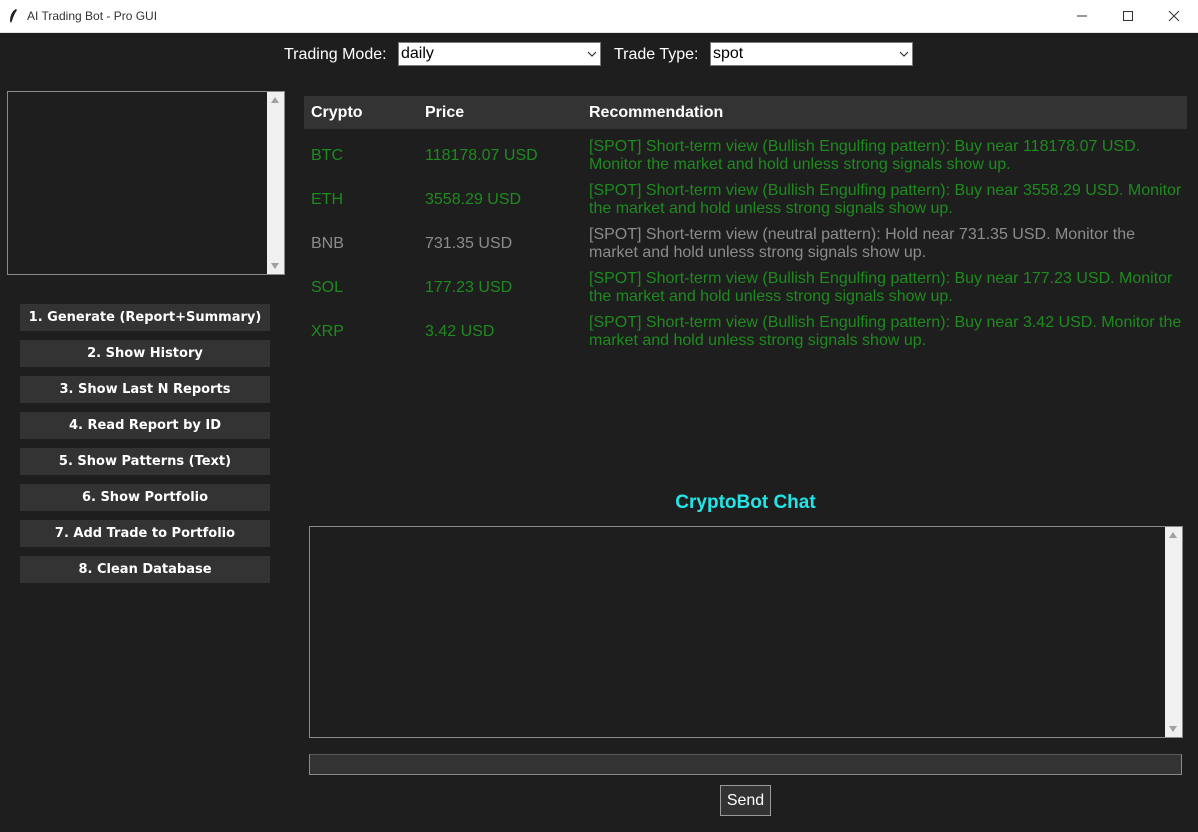 This screenshot has width=1198, height=832. What do you see at coordinates (92, 16) in the screenshot?
I see `window-title: AI Trading Bot - Pro GUI` at bounding box center [92, 16].